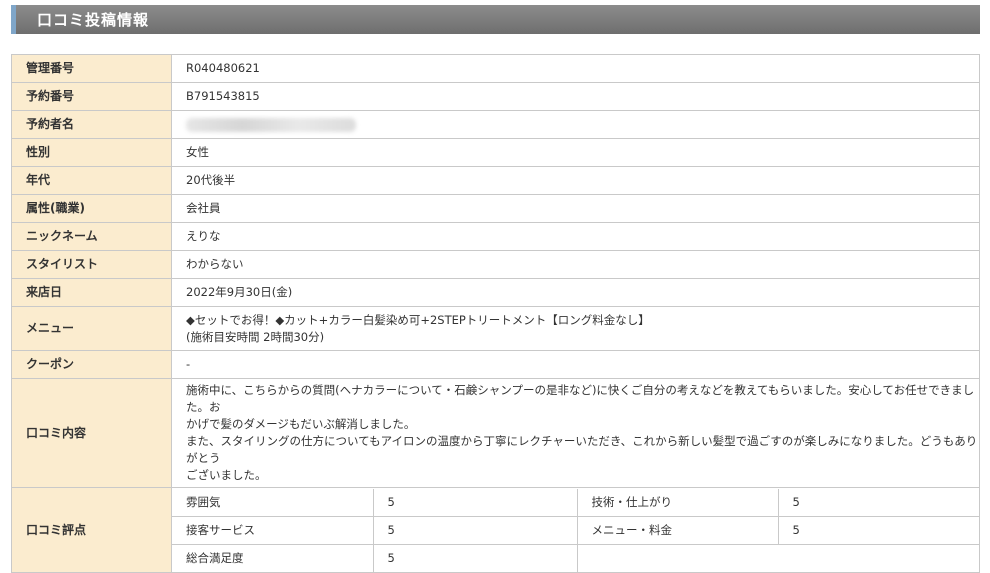 The height and width of the screenshot is (573, 990). What do you see at coordinates (575, 68) in the screenshot?
I see `value-management-no: R040480621` at bounding box center [575, 68].